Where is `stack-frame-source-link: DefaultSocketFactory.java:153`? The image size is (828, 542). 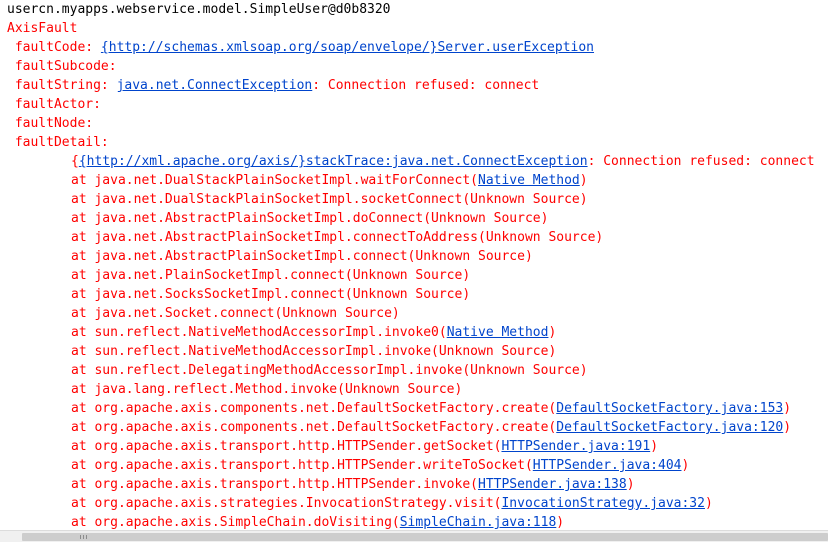 stack-frame-source-link: DefaultSocketFactory.java:153 is located at coordinates (669, 408).